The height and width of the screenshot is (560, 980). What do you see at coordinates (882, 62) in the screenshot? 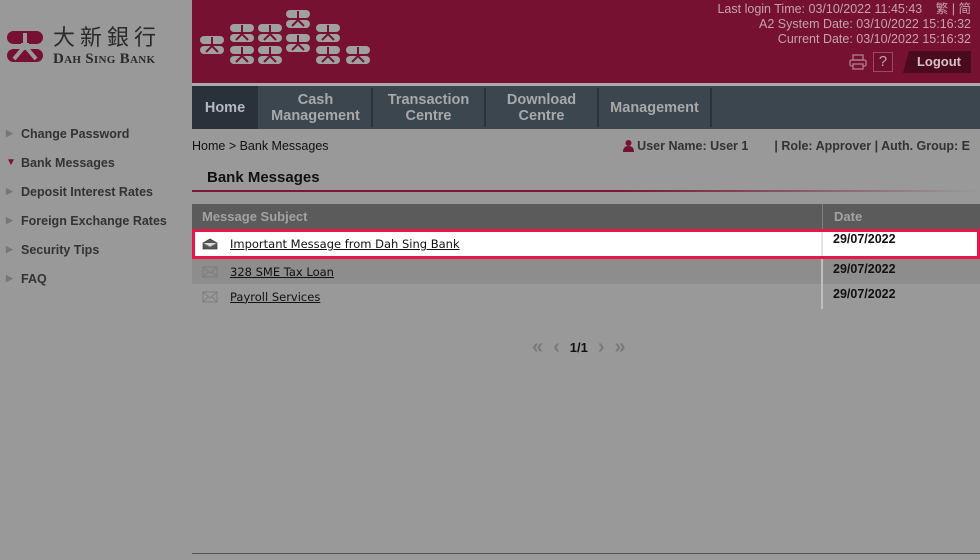
I see `help-button: ?` at bounding box center [882, 62].